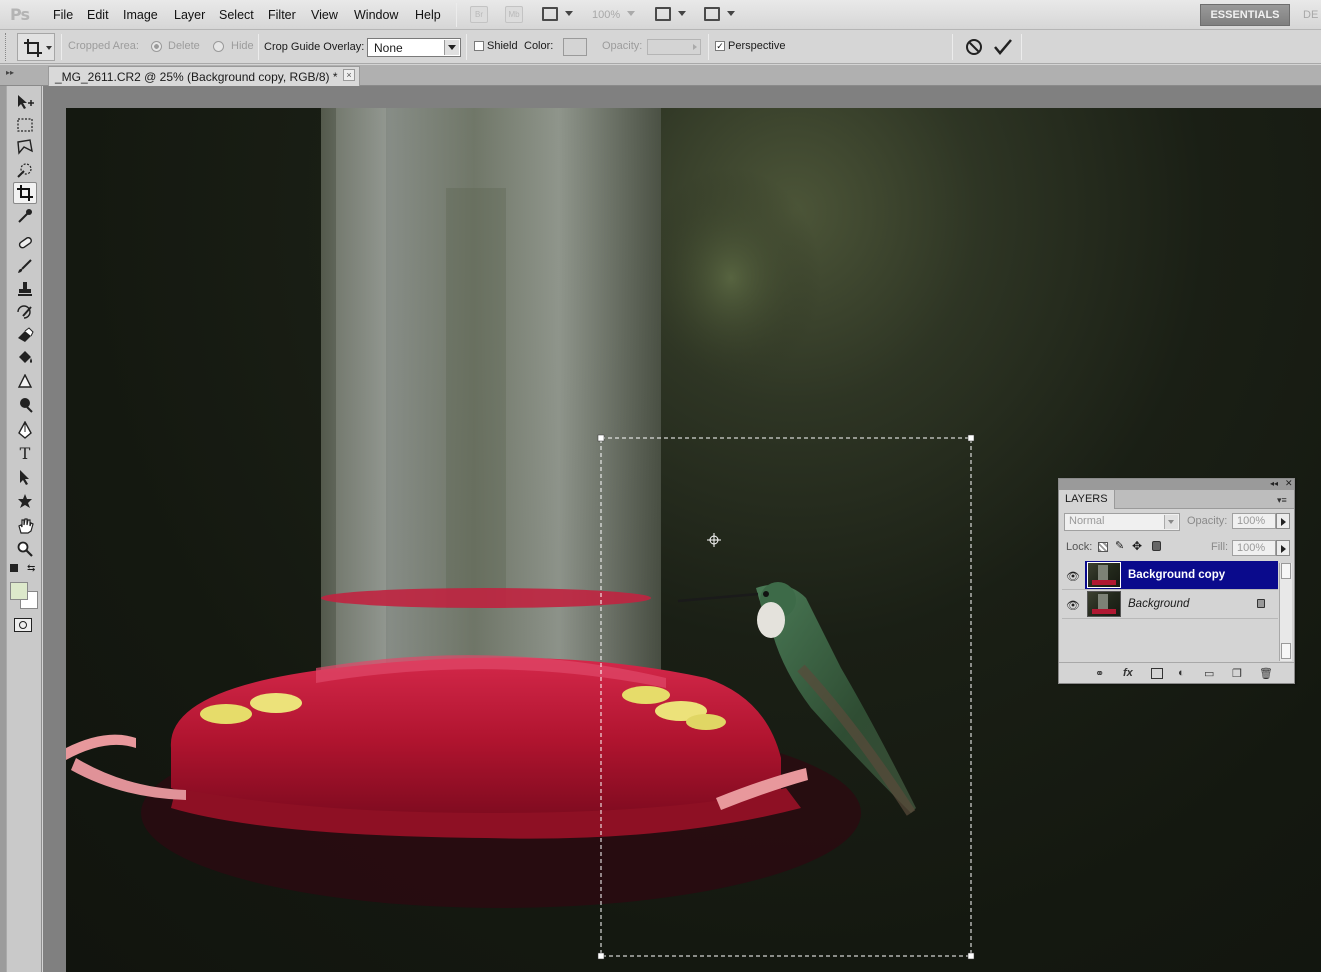  I want to click on checkmark-icon, so click(1003, 47).